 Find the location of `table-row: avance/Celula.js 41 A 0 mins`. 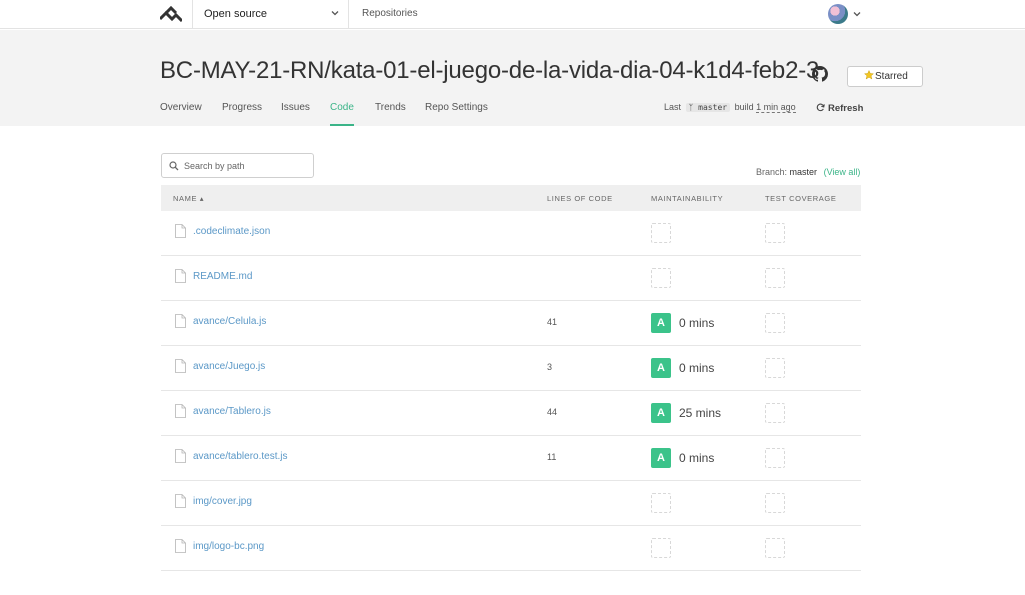

table-row: avance/Celula.js 41 A 0 mins is located at coordinates (511, 323).